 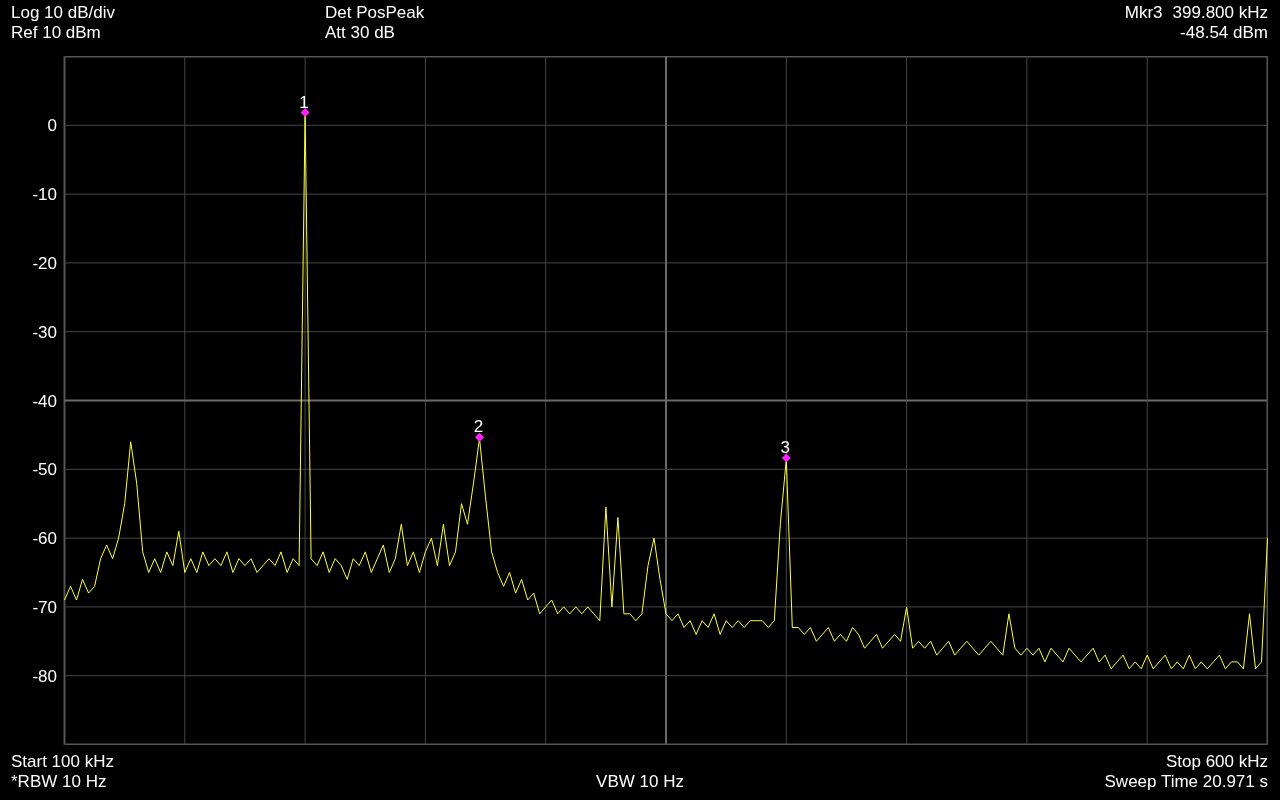 What do you see at coordinates (375, 13) in the screenshot?
I see `detector-mode: Det PosPeak` at bounding box center [375, 13].